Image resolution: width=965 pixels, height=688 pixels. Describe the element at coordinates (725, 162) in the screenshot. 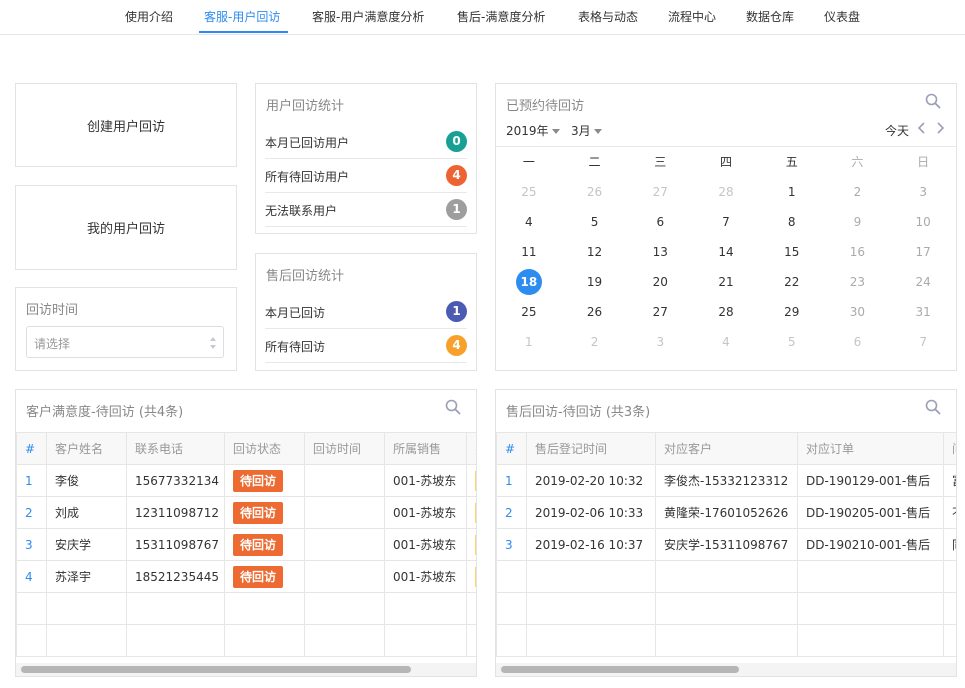

I see `weekday-header: 四` at that location.